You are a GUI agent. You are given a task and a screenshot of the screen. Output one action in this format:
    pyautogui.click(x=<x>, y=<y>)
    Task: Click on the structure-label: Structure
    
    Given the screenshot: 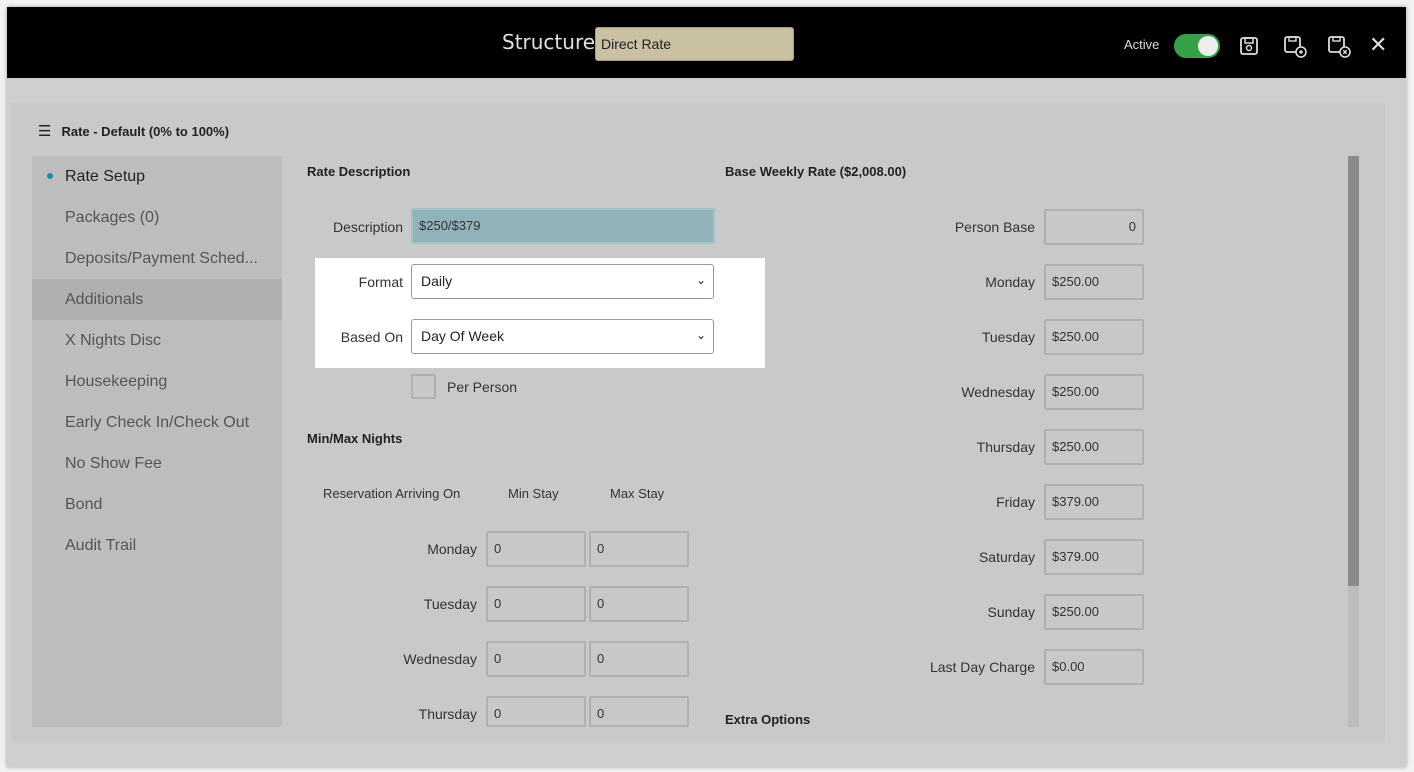 What is the action you would take?
    pyautogui.click(x=549, y=42)
    